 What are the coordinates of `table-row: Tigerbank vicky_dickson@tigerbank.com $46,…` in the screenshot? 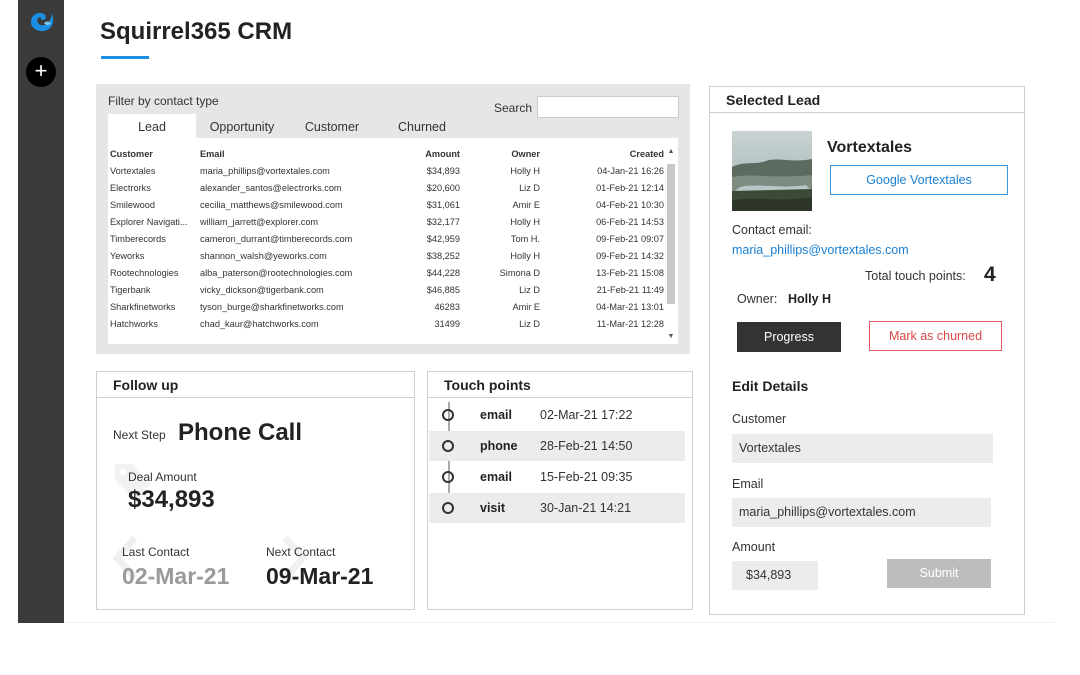 It's located at (387, 289).